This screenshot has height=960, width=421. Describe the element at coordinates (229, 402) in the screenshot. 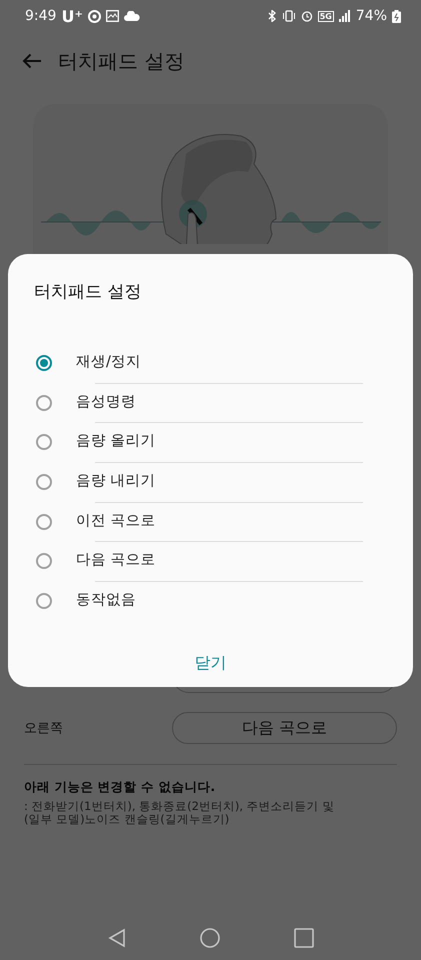

I see `option-label: 음성명령` at that location.